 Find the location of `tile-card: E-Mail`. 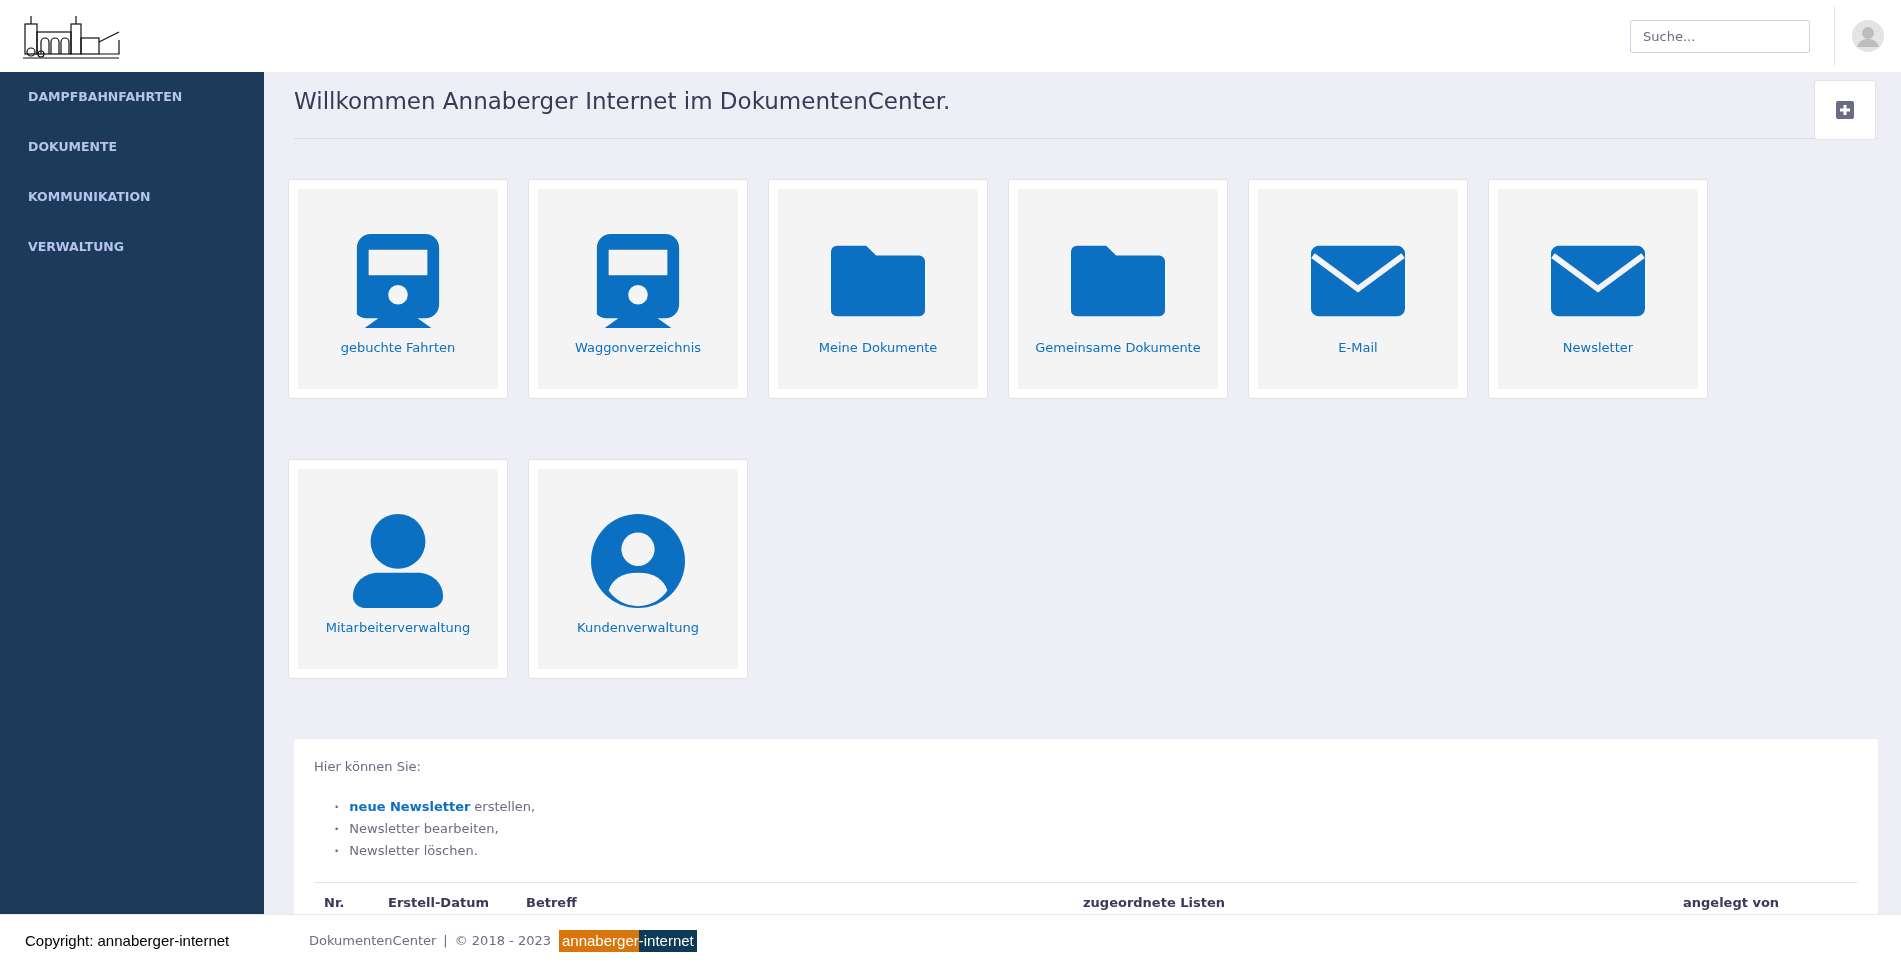

tile-card: E-Mail is located at coordinates (1358, 289).